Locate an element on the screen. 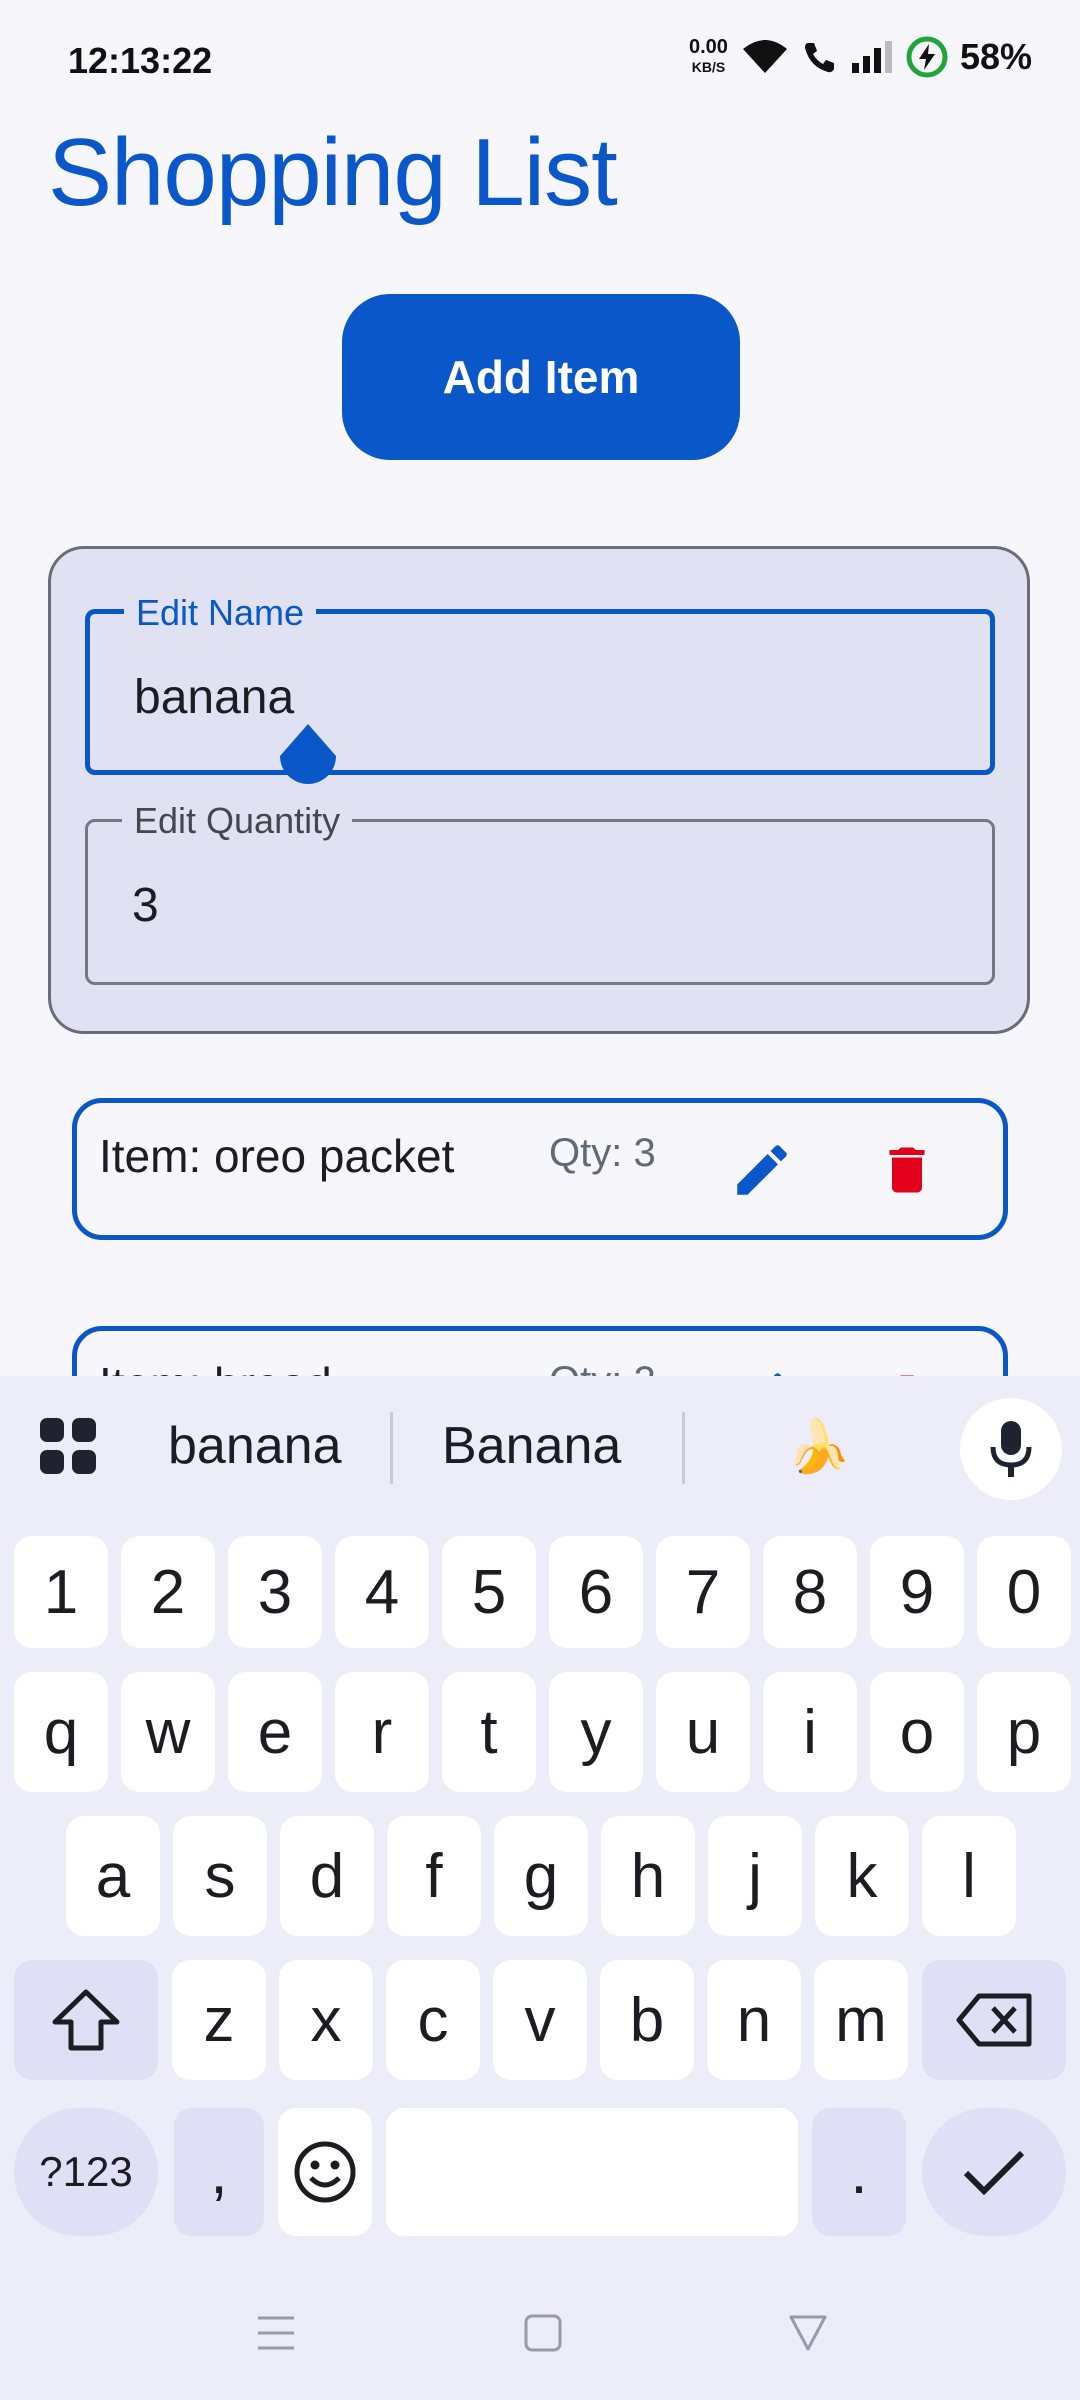 Image resolution: width=1080 pixels, height=2400 pixels. letter-key: s is located at coordinates (220, 1876).